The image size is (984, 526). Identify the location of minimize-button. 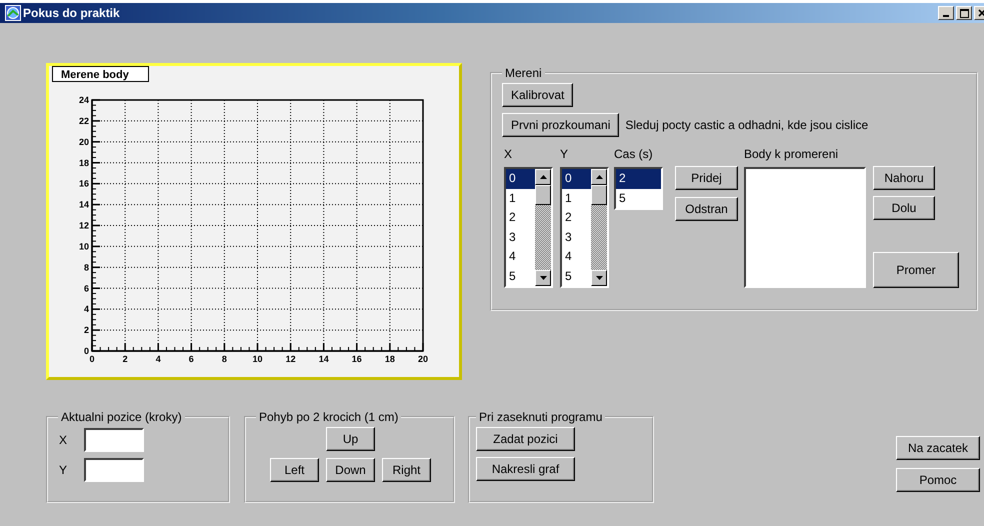
(946, 13).